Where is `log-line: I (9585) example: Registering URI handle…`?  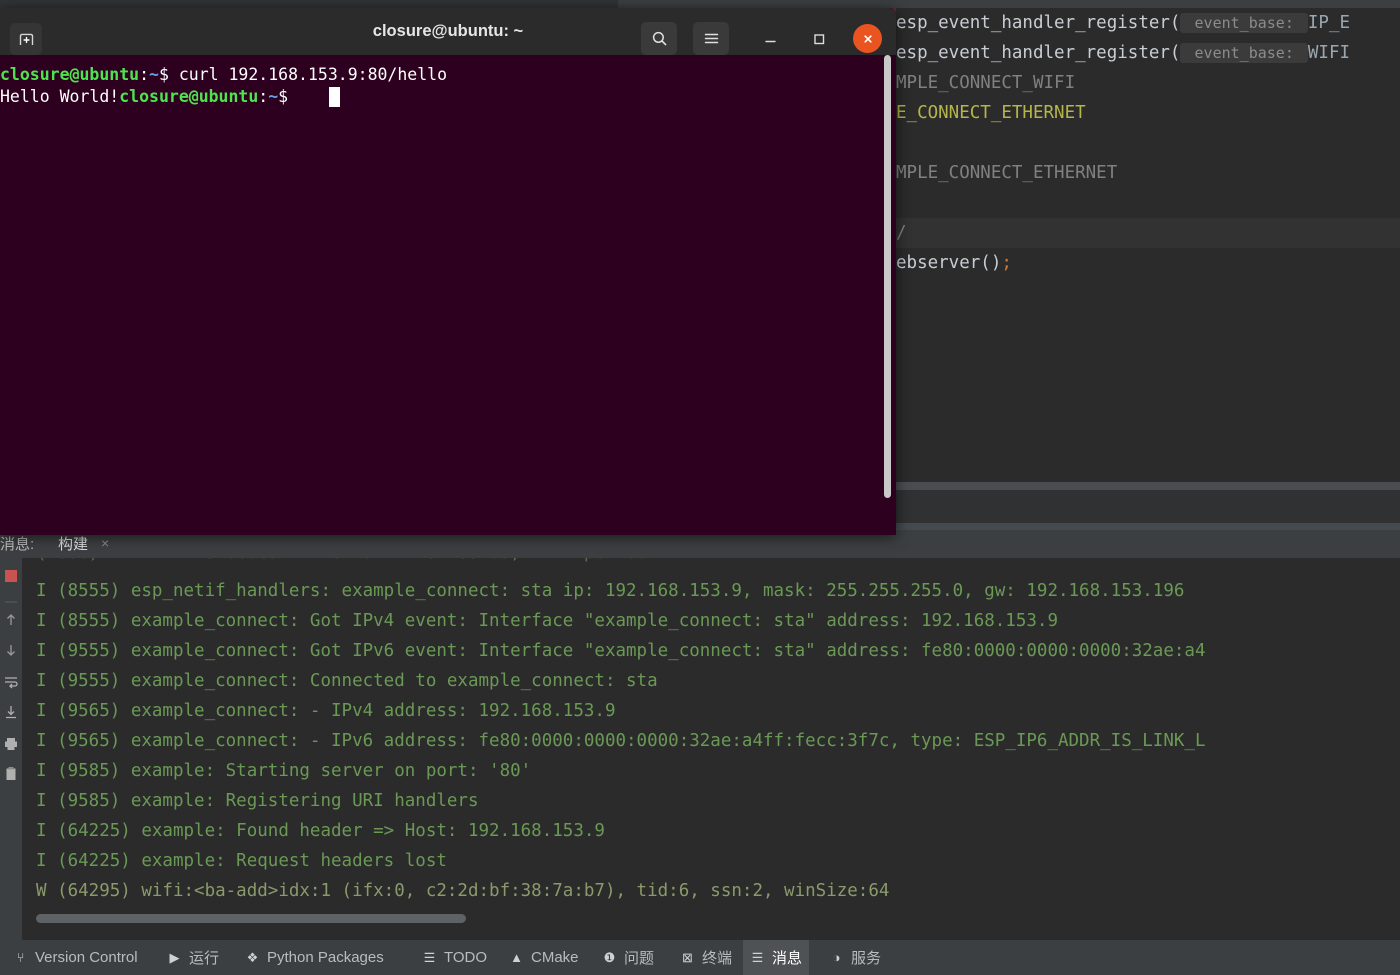
log-line: I (9585) example: Registering URI handle… is located at coordinates (257, 801).